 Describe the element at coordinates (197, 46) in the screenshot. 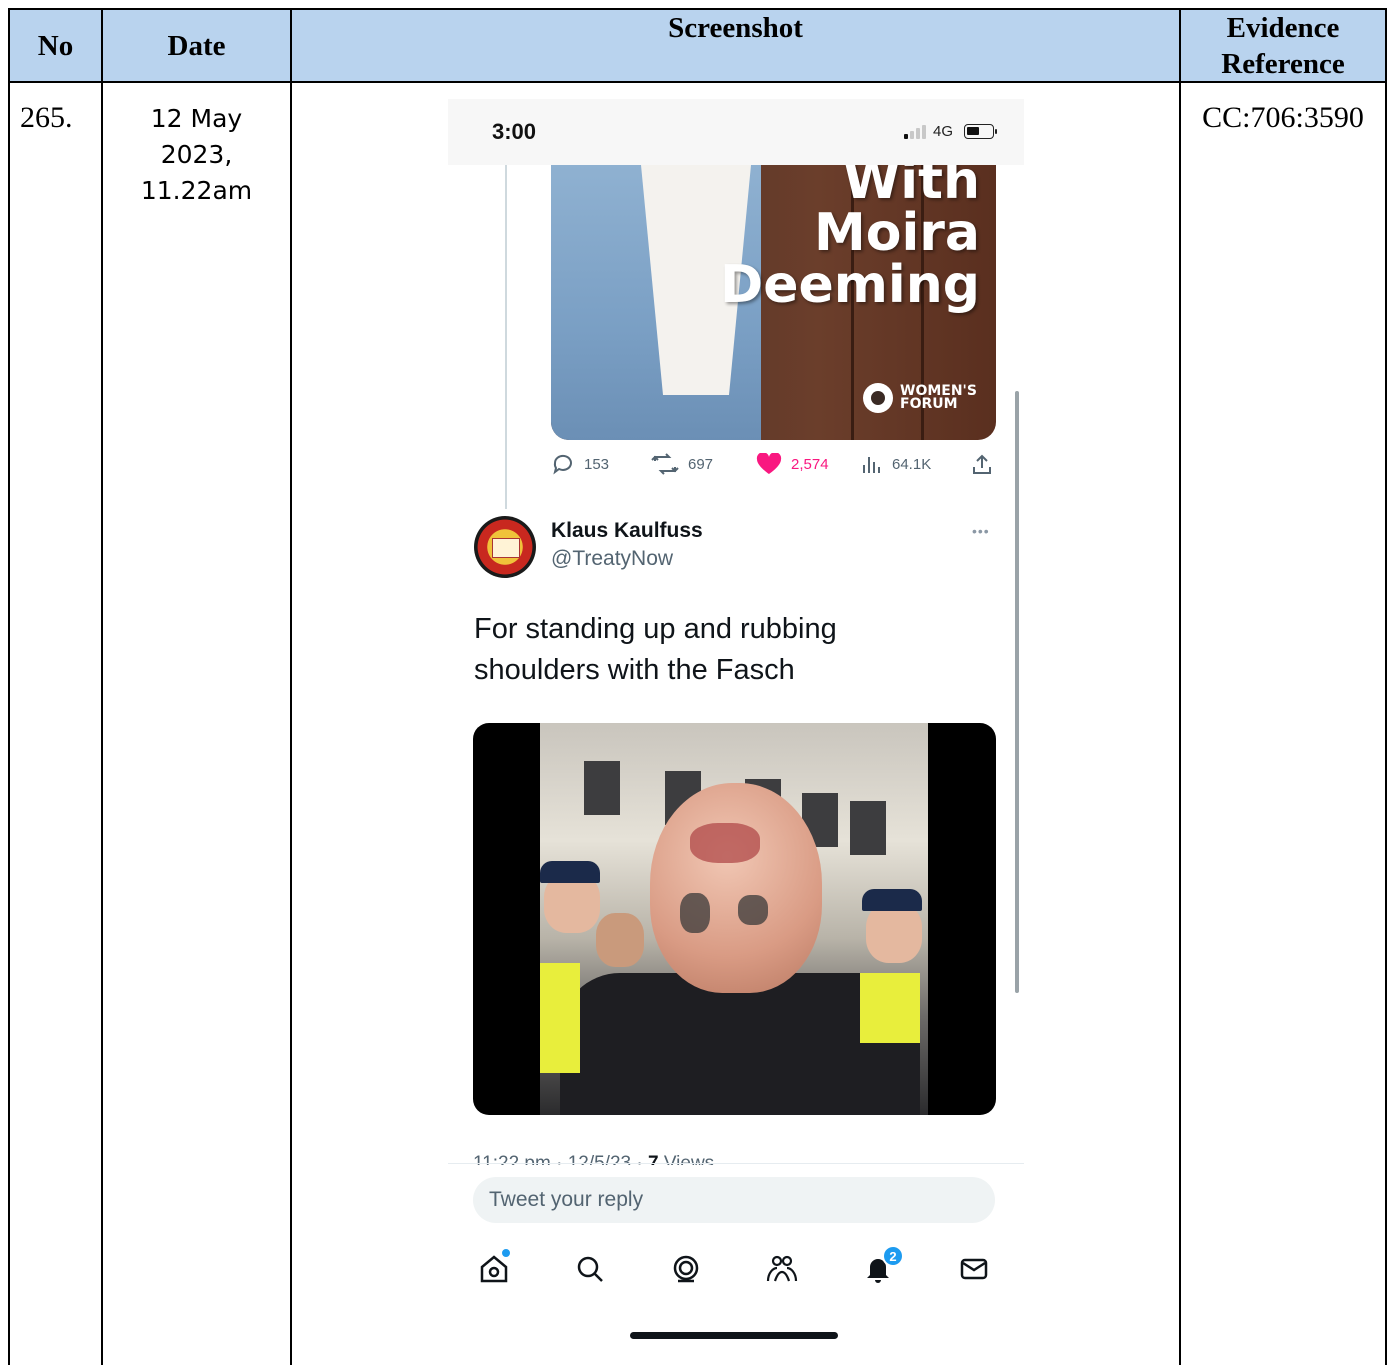

I see `header-date: Date` at that location.